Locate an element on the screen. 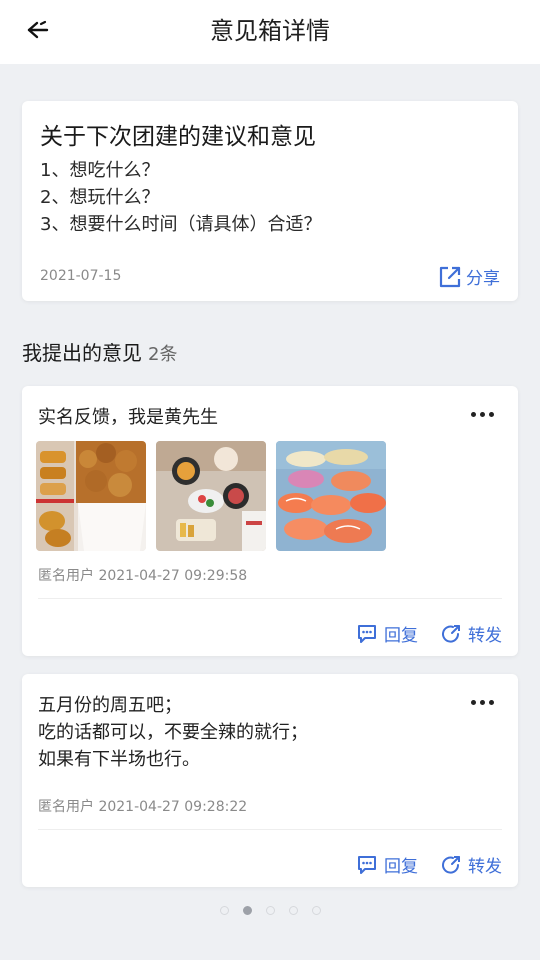  opinion-meta: 匿名用户 2021-04-27 09:28:22 is located at coordinates (143, 807).